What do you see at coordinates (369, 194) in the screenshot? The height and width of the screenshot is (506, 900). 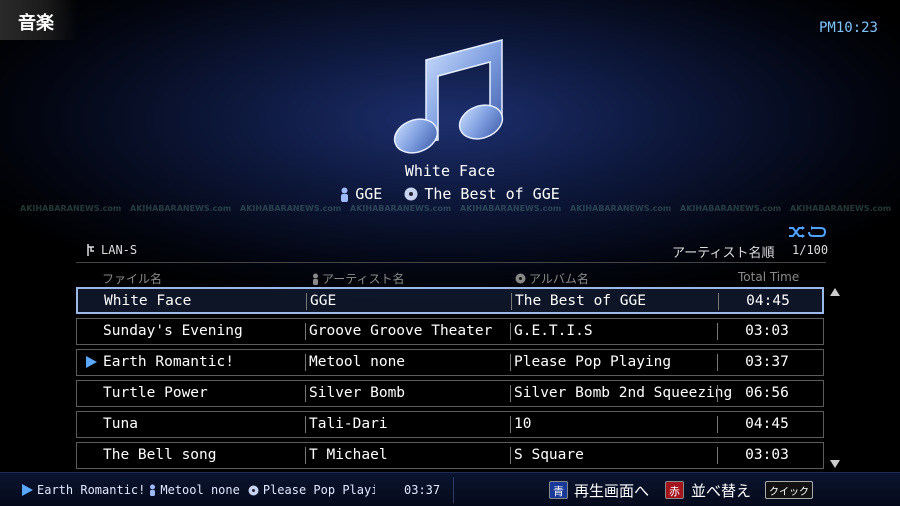 I see `now-playing-artist: GGE` at bounding box center [369, 194].